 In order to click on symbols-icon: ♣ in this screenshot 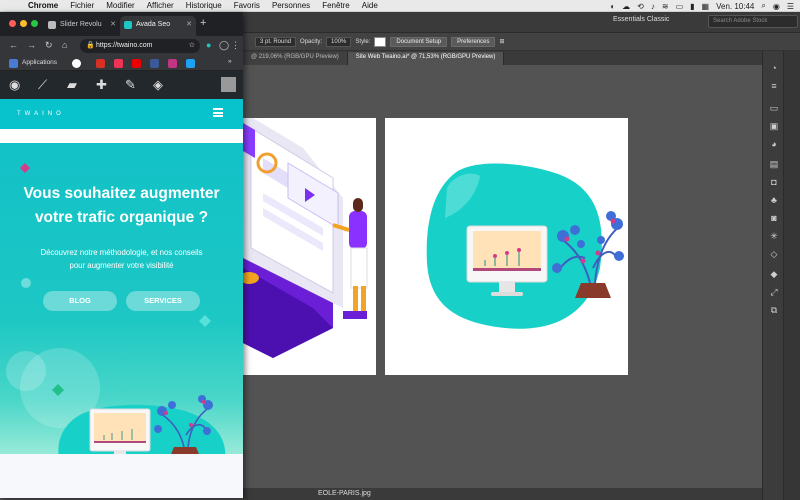, I will do `click(774, 200)`.